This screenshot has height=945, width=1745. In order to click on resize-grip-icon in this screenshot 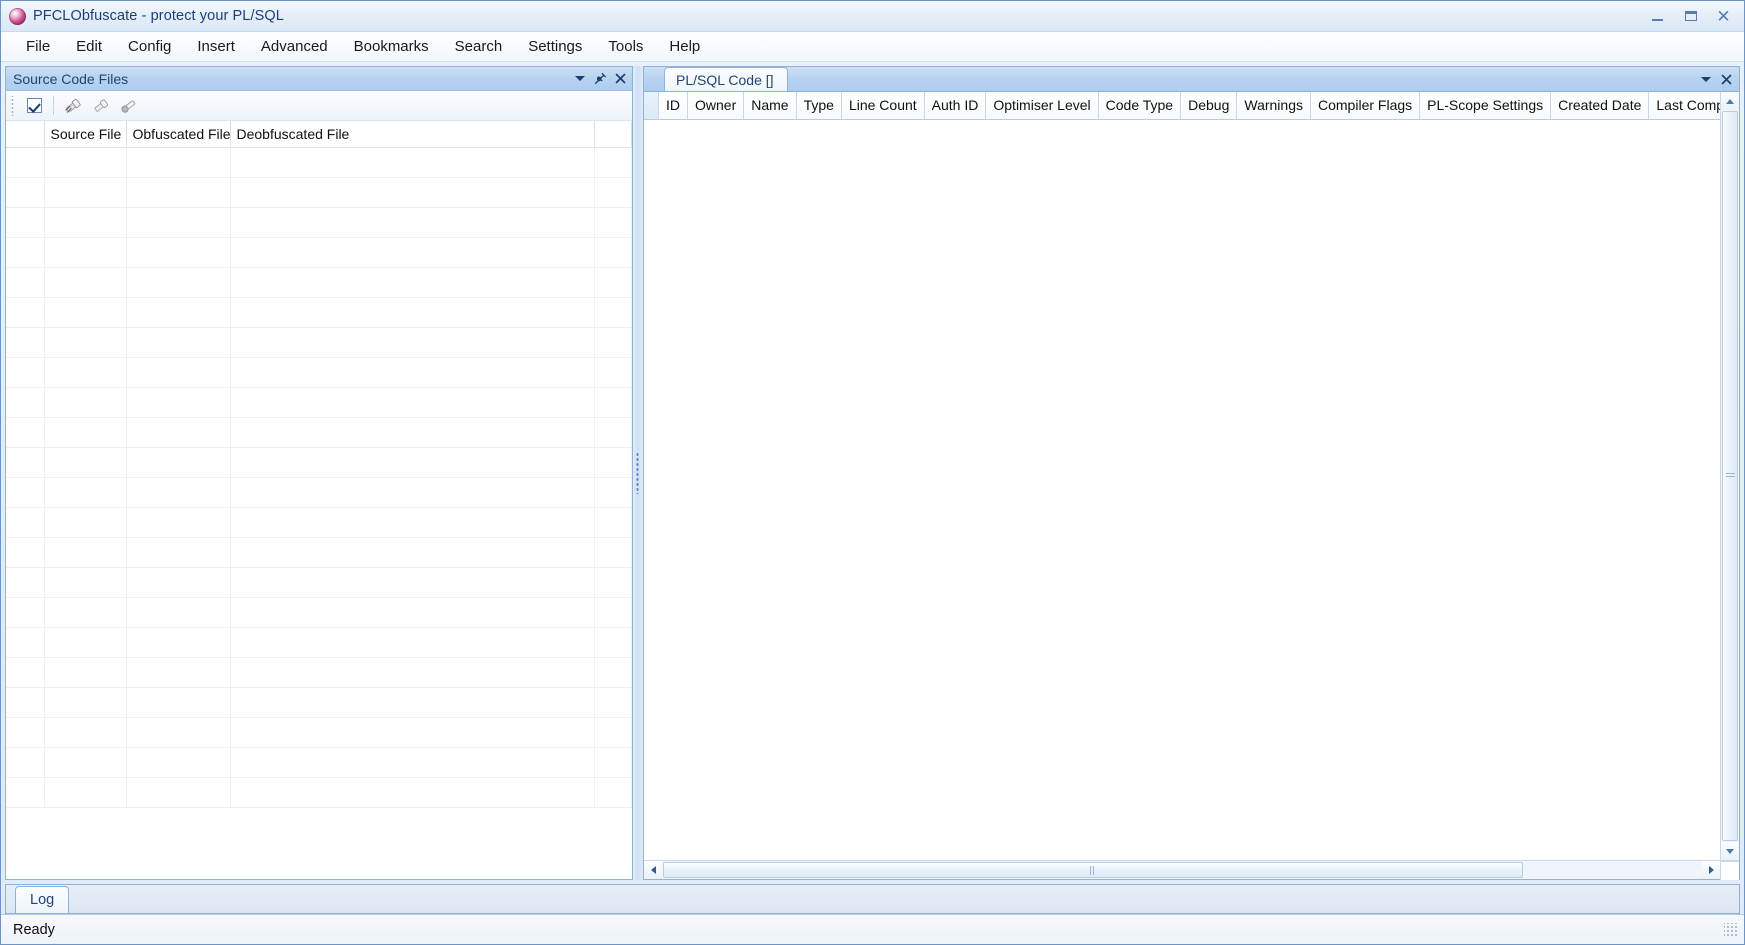, I will do `click(1731, 929)`.